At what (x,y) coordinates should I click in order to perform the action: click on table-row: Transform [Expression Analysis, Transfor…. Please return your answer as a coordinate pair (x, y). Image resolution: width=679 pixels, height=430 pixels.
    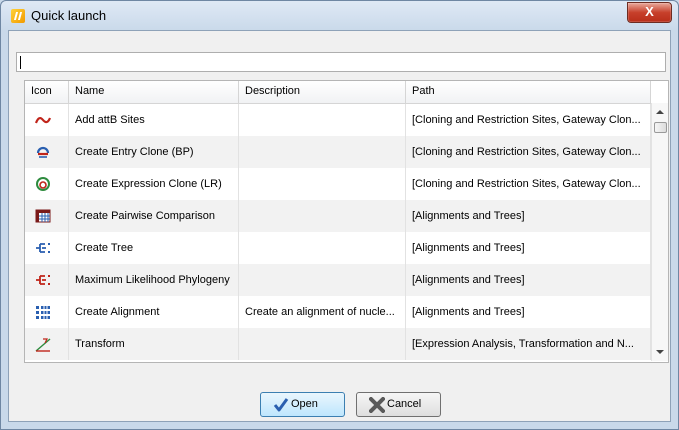
    Looking at the image, I should click on (338, 344).